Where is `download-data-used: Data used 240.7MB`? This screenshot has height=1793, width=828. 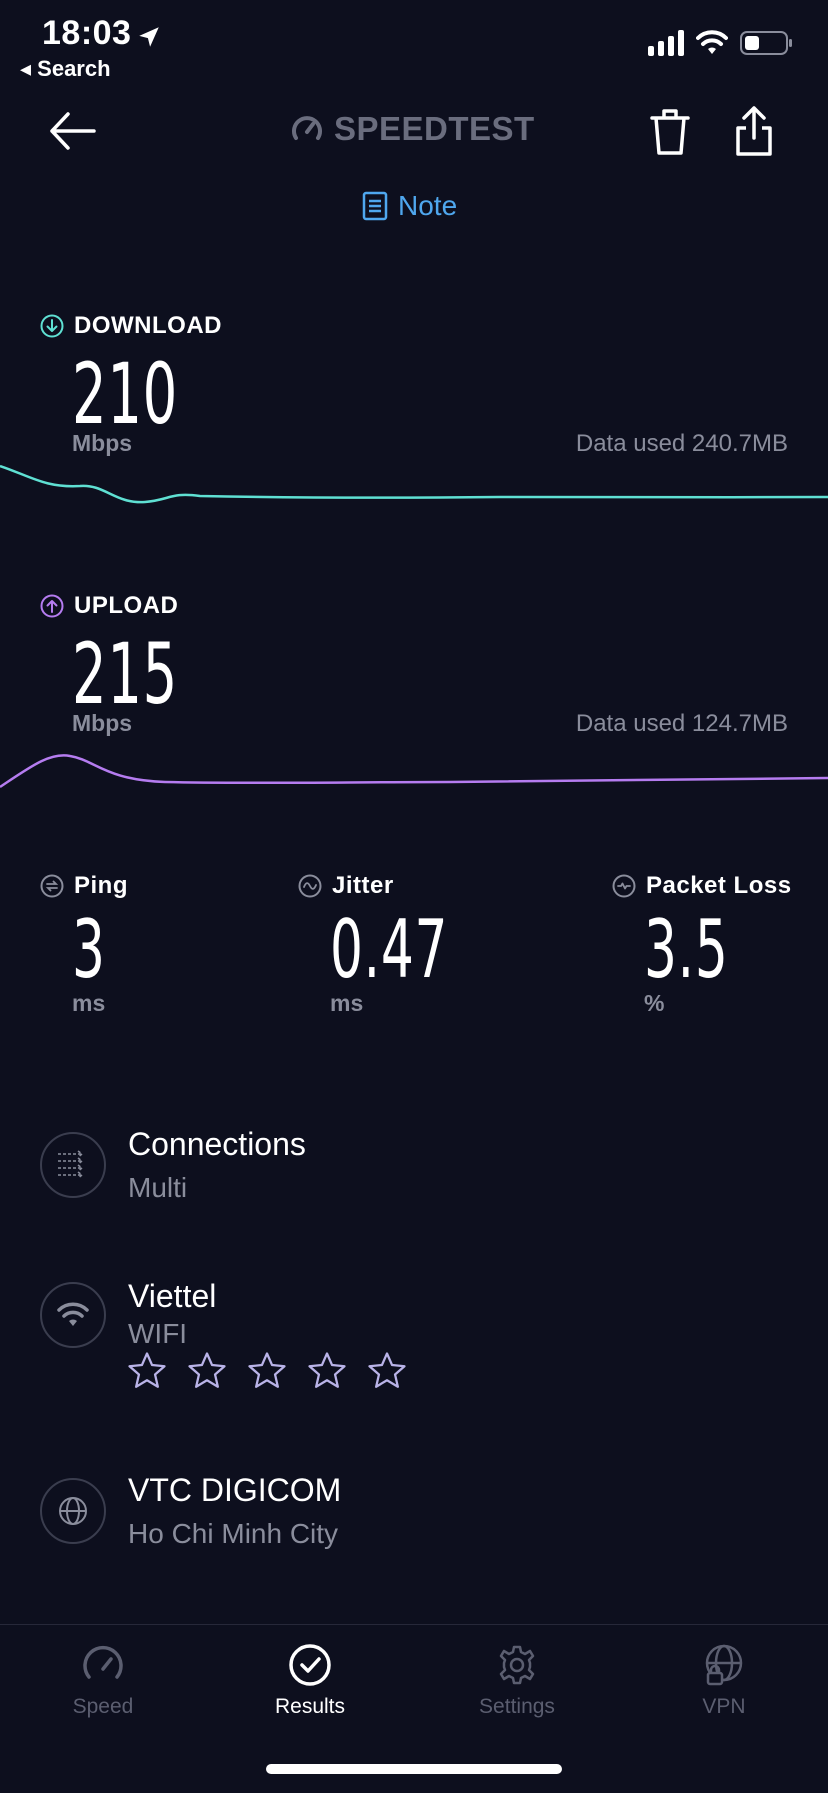
download-data-used: Data used 240.7MB is located at coordinates (681, 443).